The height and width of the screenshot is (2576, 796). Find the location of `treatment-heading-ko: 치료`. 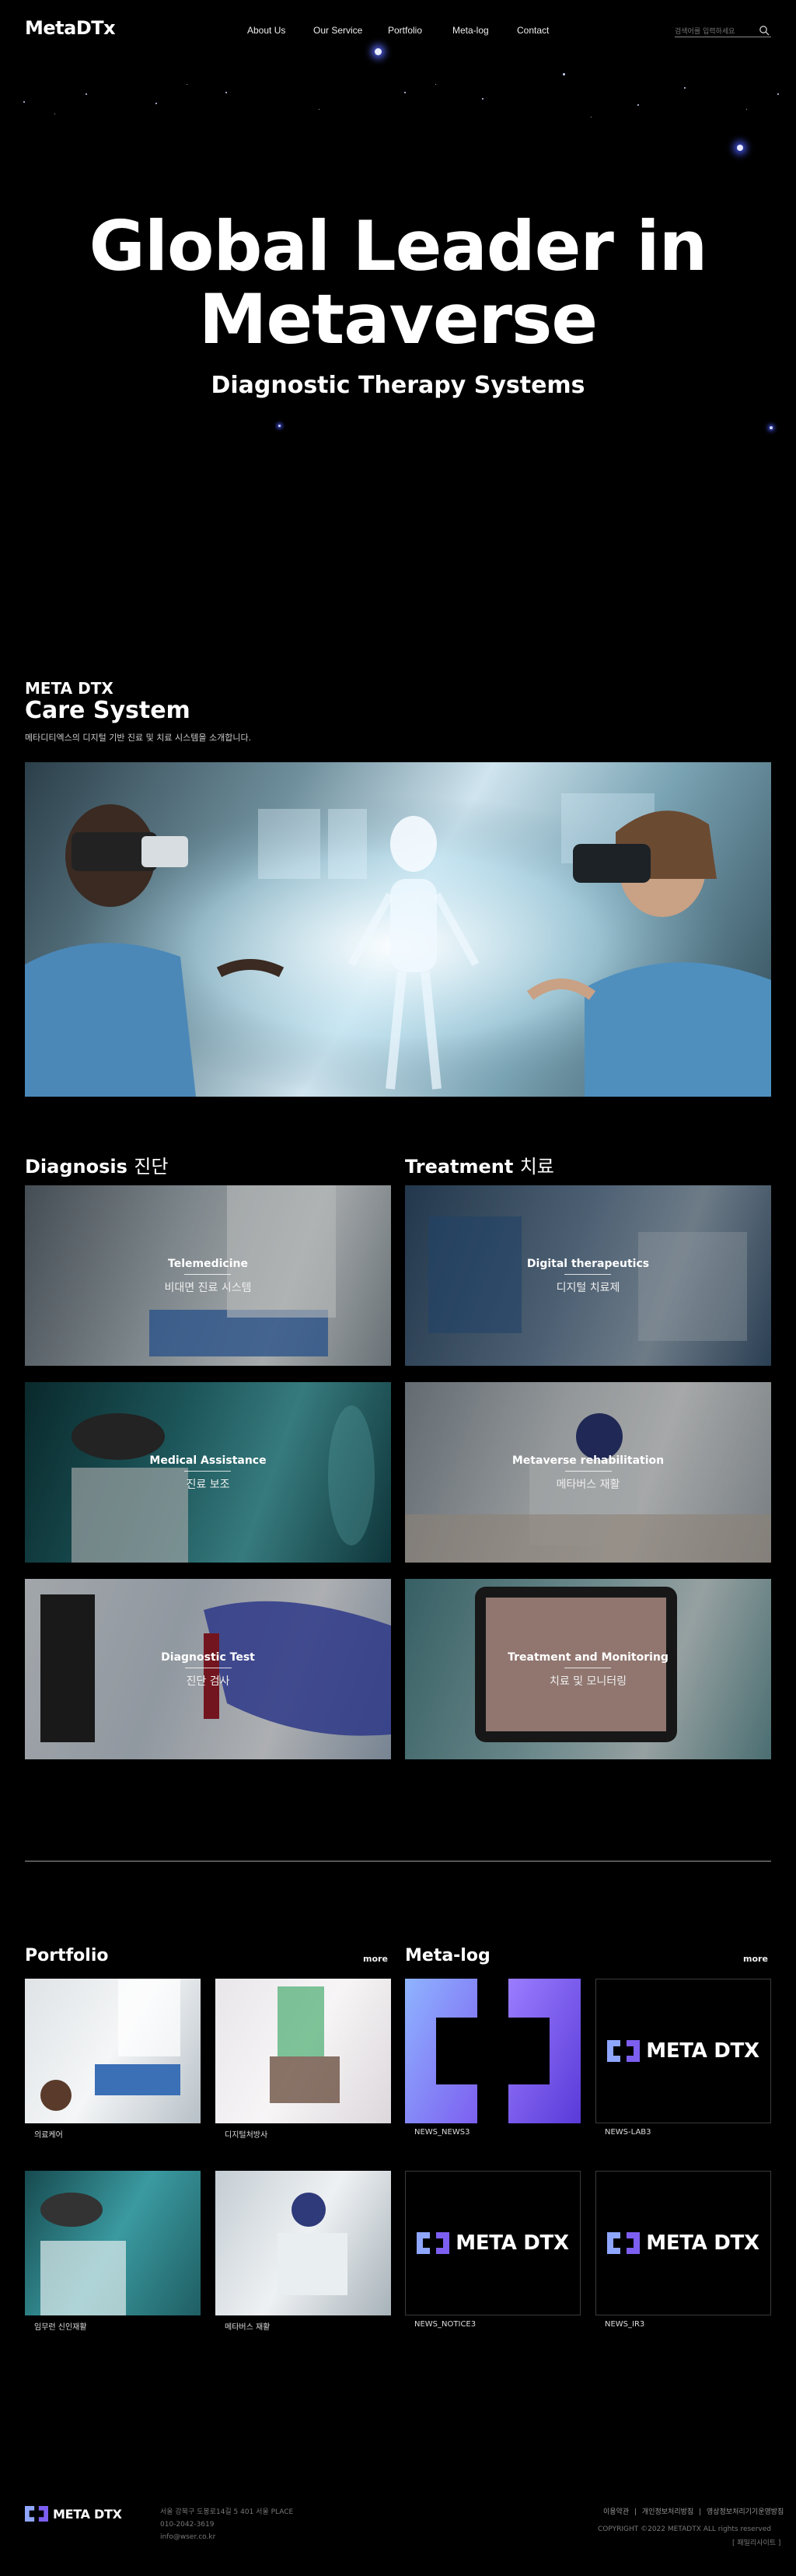

treatment-heading-ko: 치료 is located at coordinates (536, 1167).